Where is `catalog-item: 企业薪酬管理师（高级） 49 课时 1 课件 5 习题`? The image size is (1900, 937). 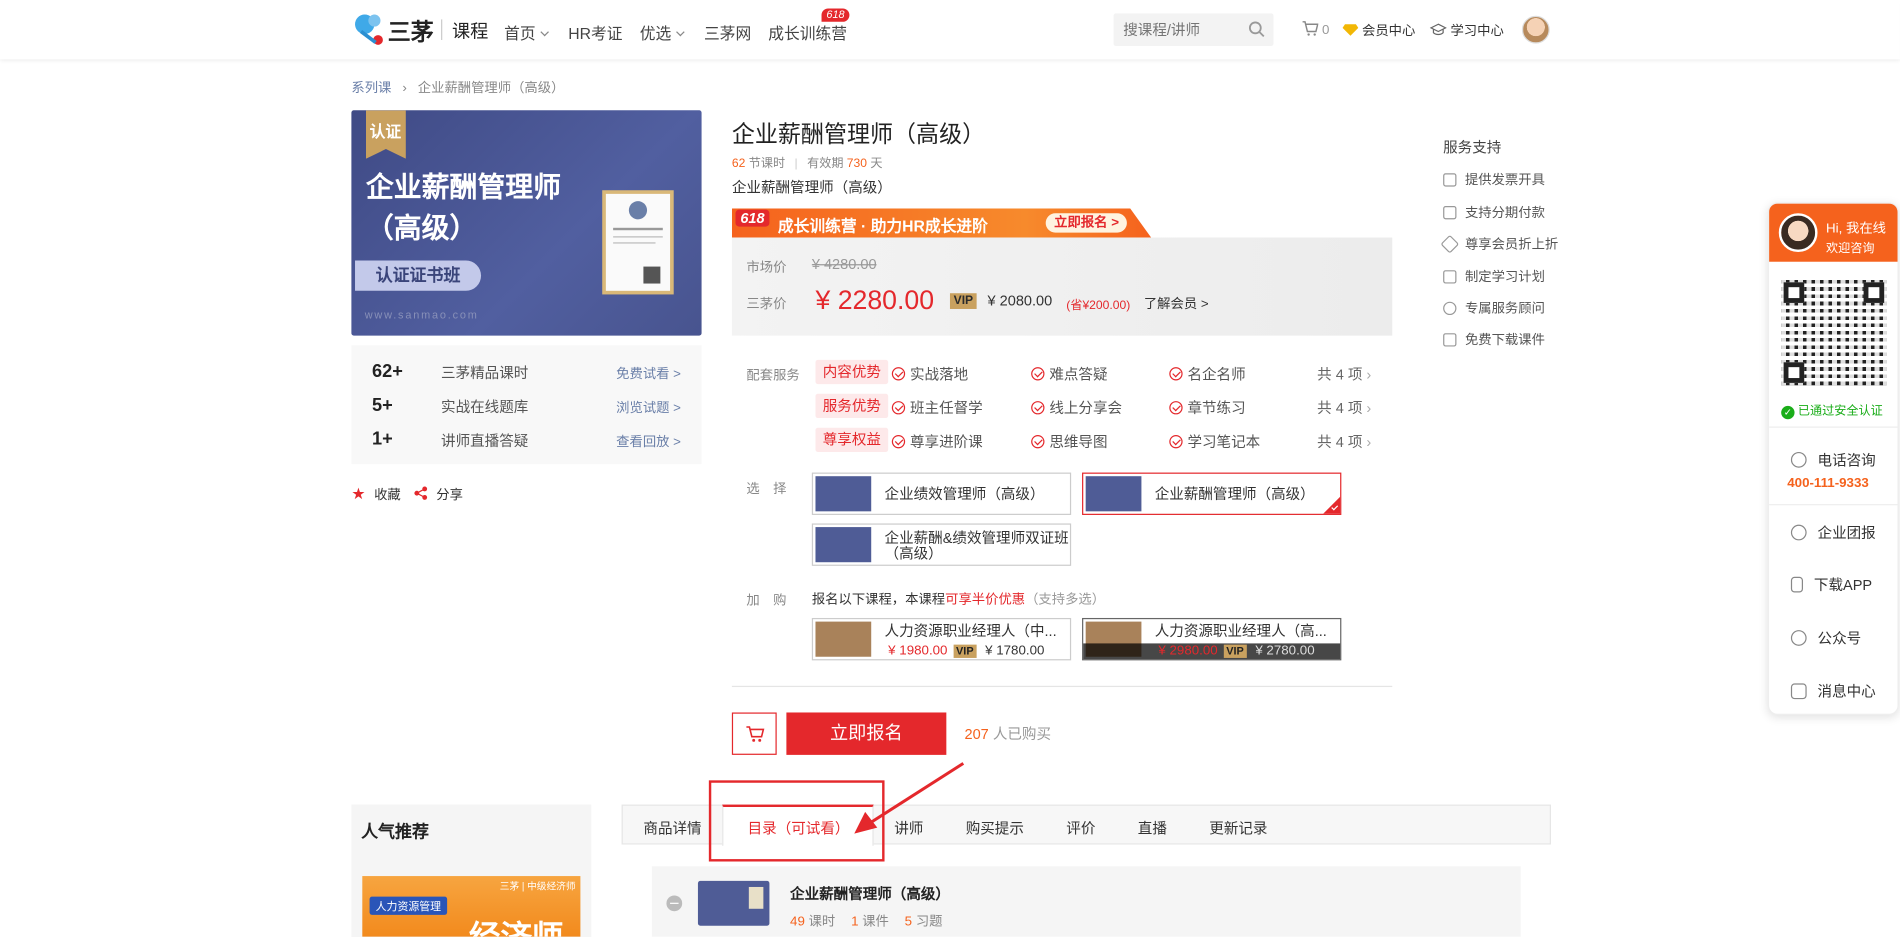
catalog-item: 企业薪酬管理师（高级） 49 课时 1 课件 5 习题 is located at coordinates (1086, 901).